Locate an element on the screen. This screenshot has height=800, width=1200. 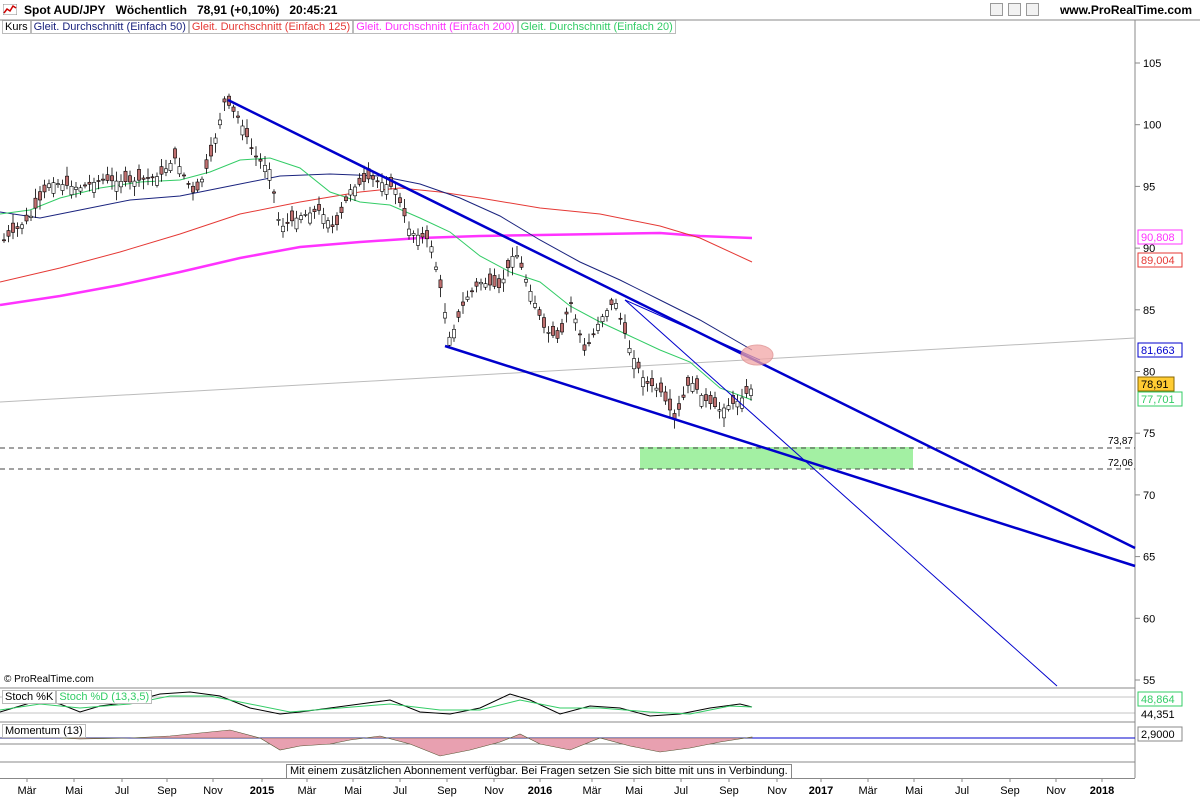
price-tick-label: 100 is located at coordinates (1152, 126).